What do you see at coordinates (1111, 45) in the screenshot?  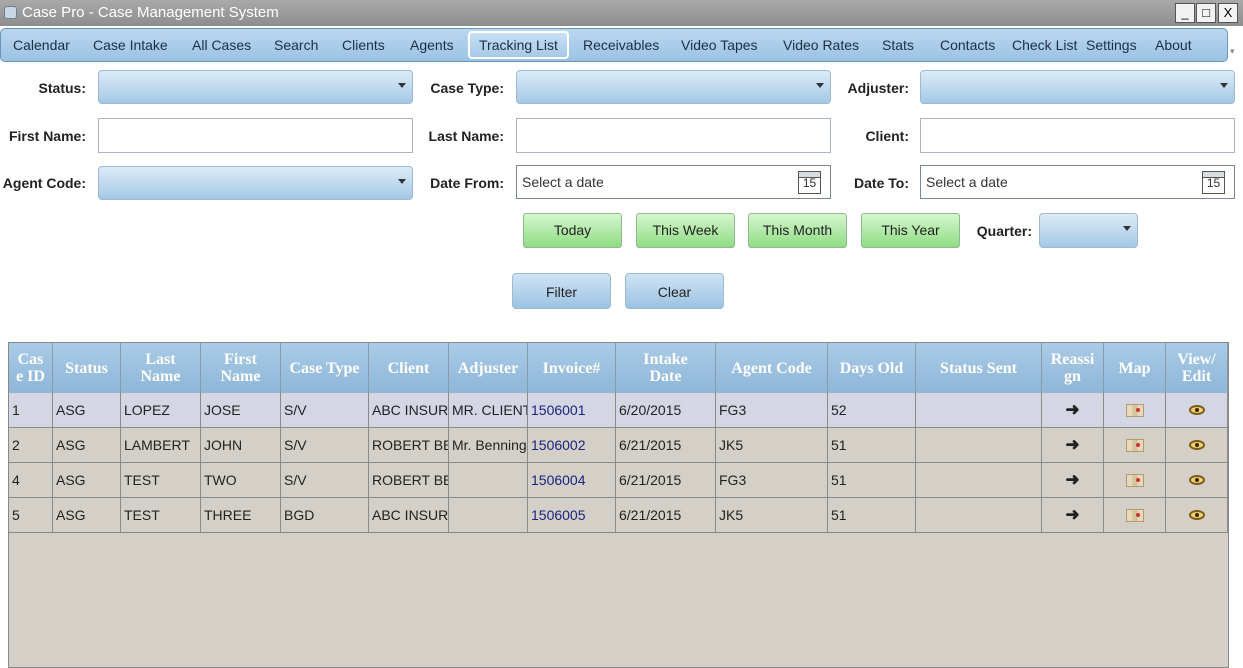 I see `menu-settings: Settings` at bounding box center [1111, 45].